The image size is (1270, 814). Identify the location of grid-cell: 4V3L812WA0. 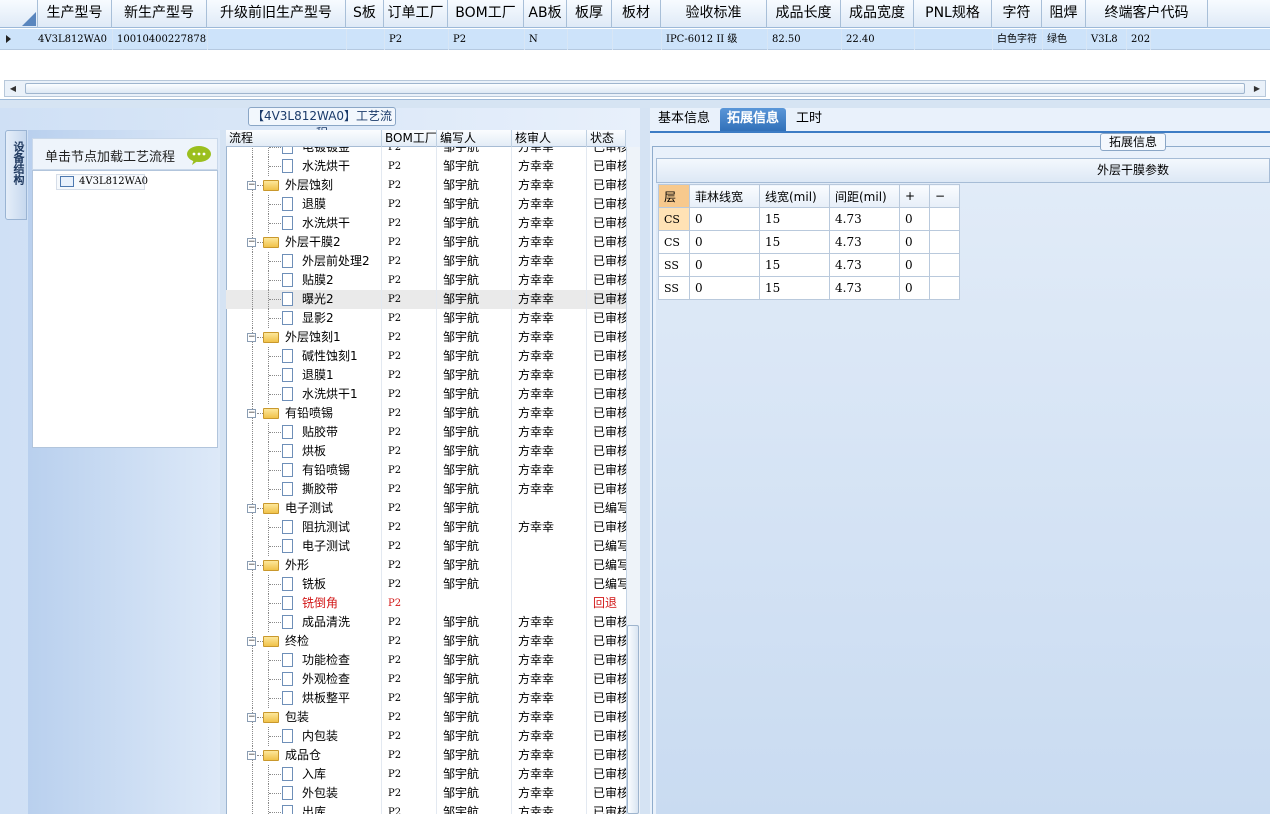
(56, 39).